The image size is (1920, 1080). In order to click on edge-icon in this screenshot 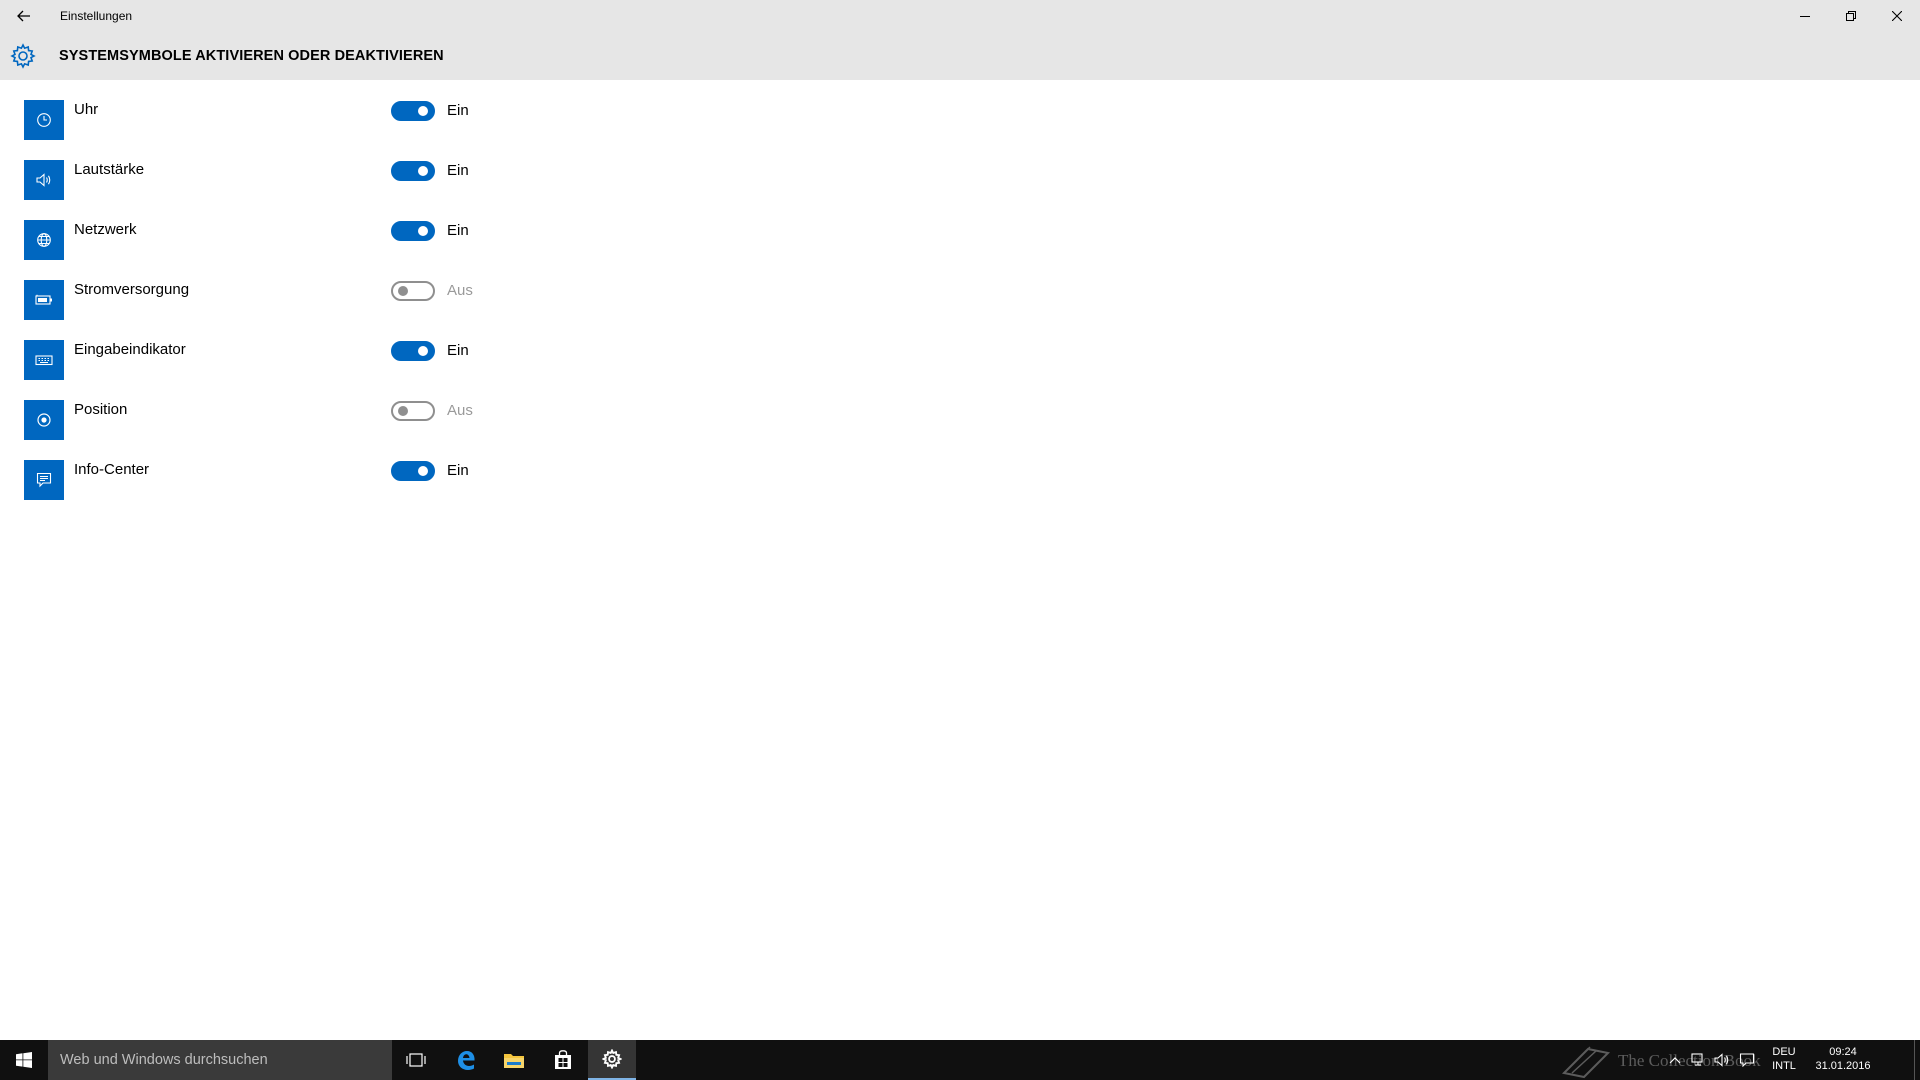, I will do `click(466, 1060)`.